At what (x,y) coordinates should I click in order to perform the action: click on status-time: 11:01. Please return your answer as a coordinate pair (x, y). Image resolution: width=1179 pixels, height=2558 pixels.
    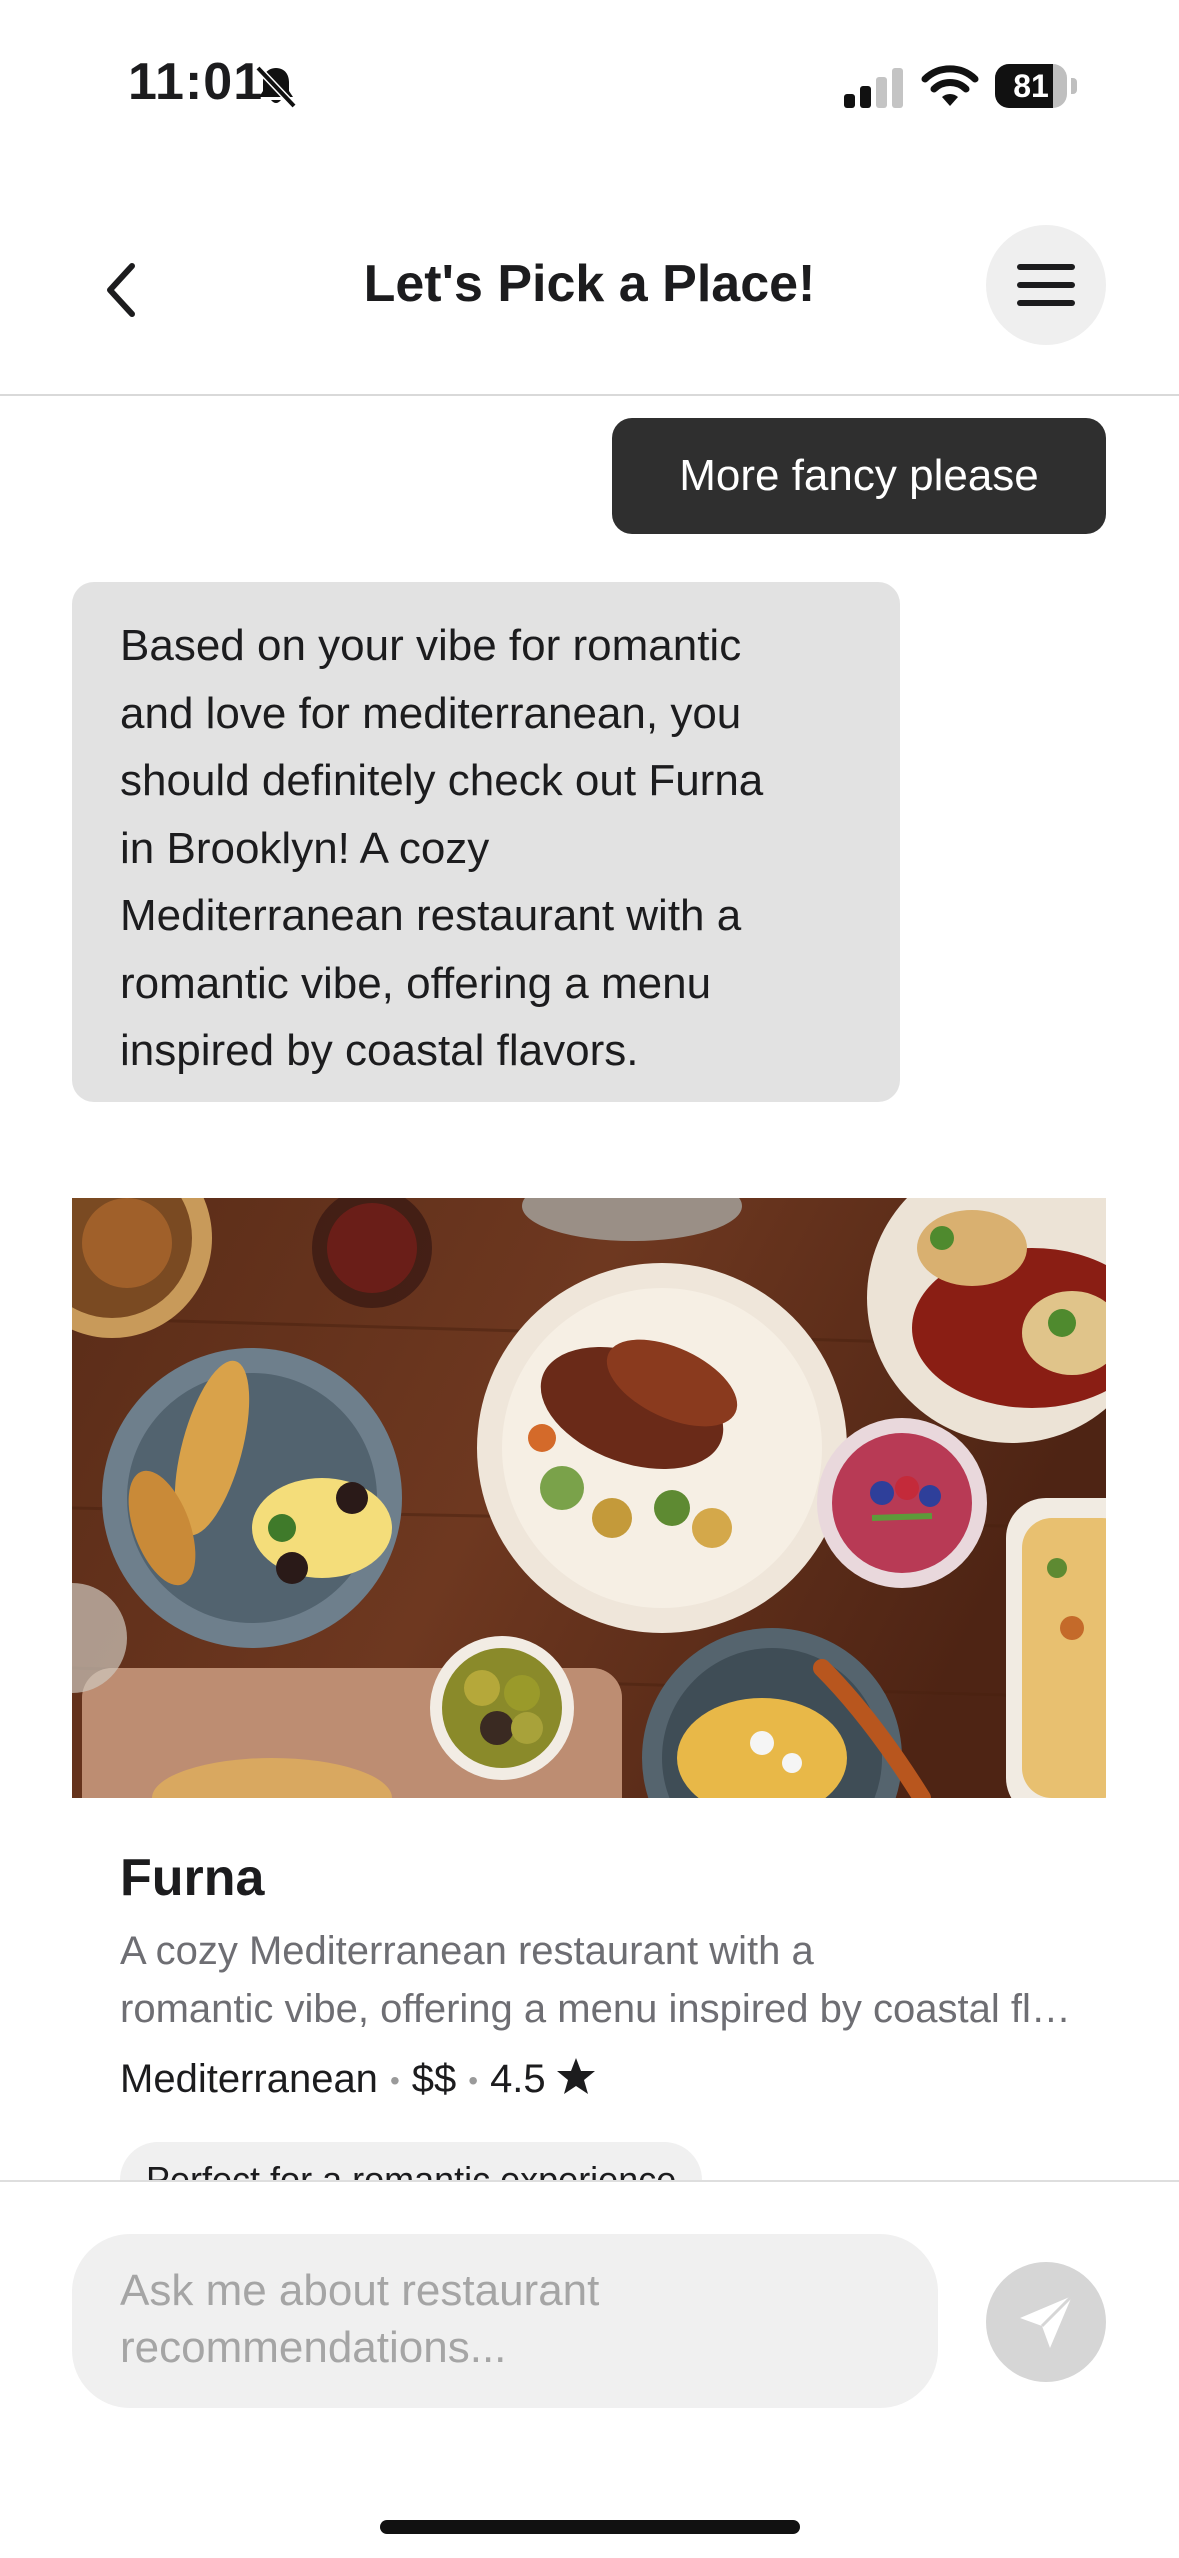
    Looking at the image, I should click on (196, 82).